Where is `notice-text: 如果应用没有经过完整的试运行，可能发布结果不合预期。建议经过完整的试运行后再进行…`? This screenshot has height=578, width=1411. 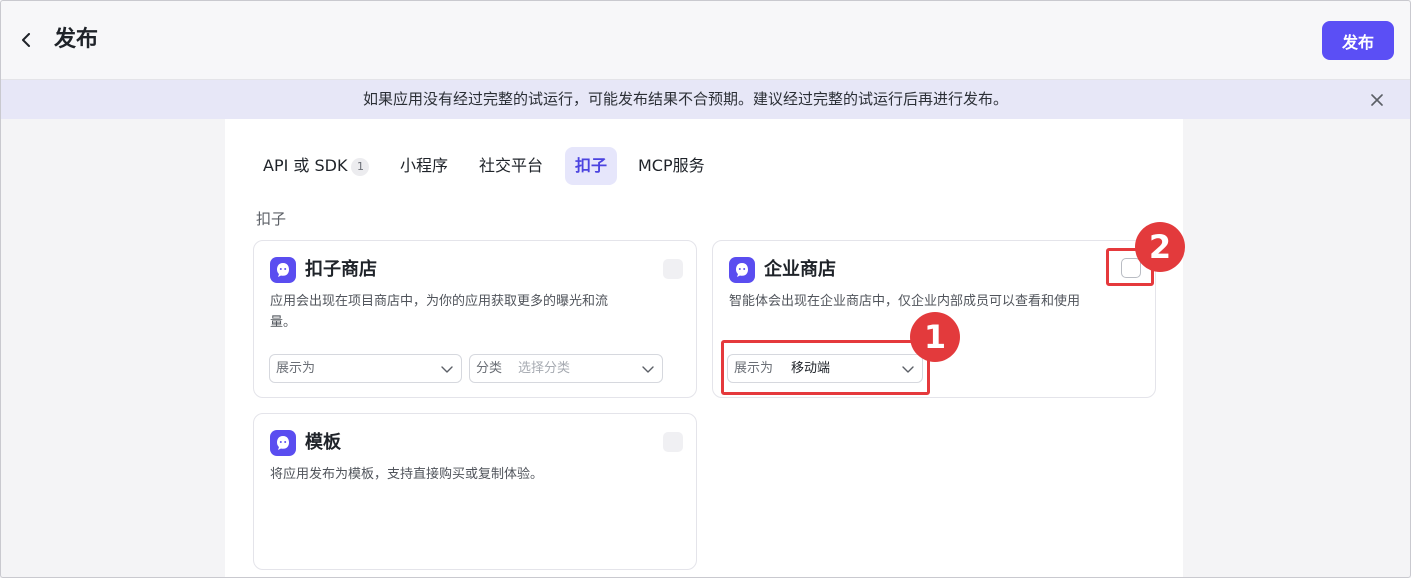
notice-text: 如果应用没有经过完整的试运行，可能发布结果不合预期。建议经过完整的试运行后再进行… is located at coordinates (685, 99).